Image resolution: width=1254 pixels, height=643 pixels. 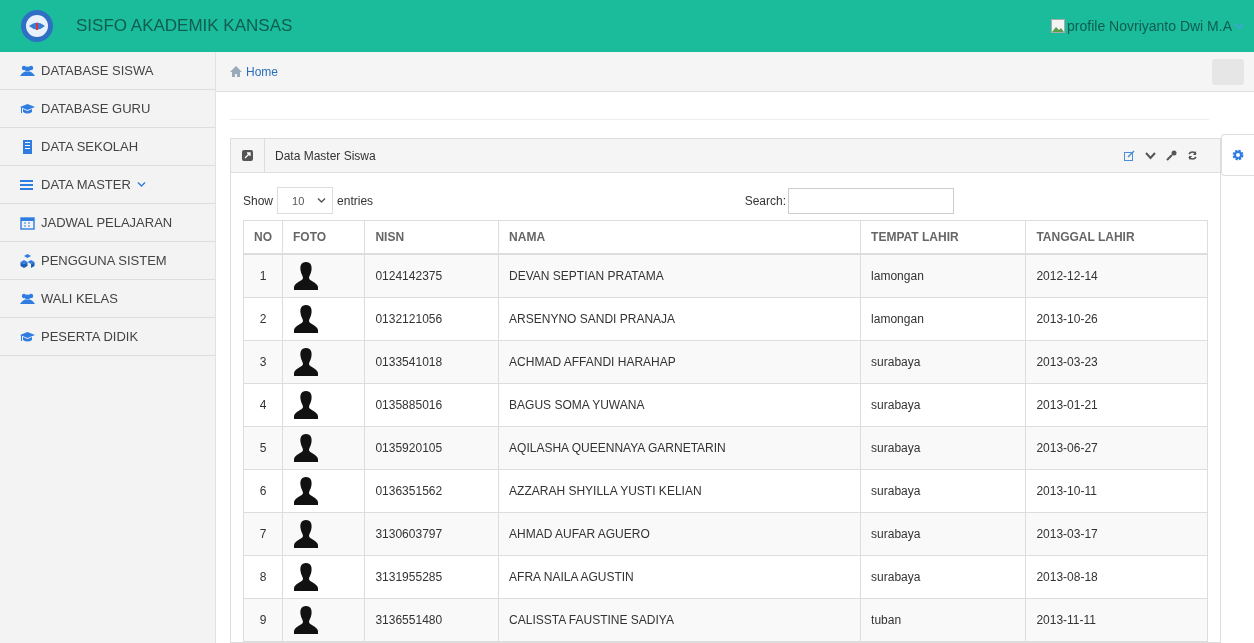 What do you see at coordinates (263, 534) in the screenshot?
I see `table-cell: 7` at bounding box center [263, 534].